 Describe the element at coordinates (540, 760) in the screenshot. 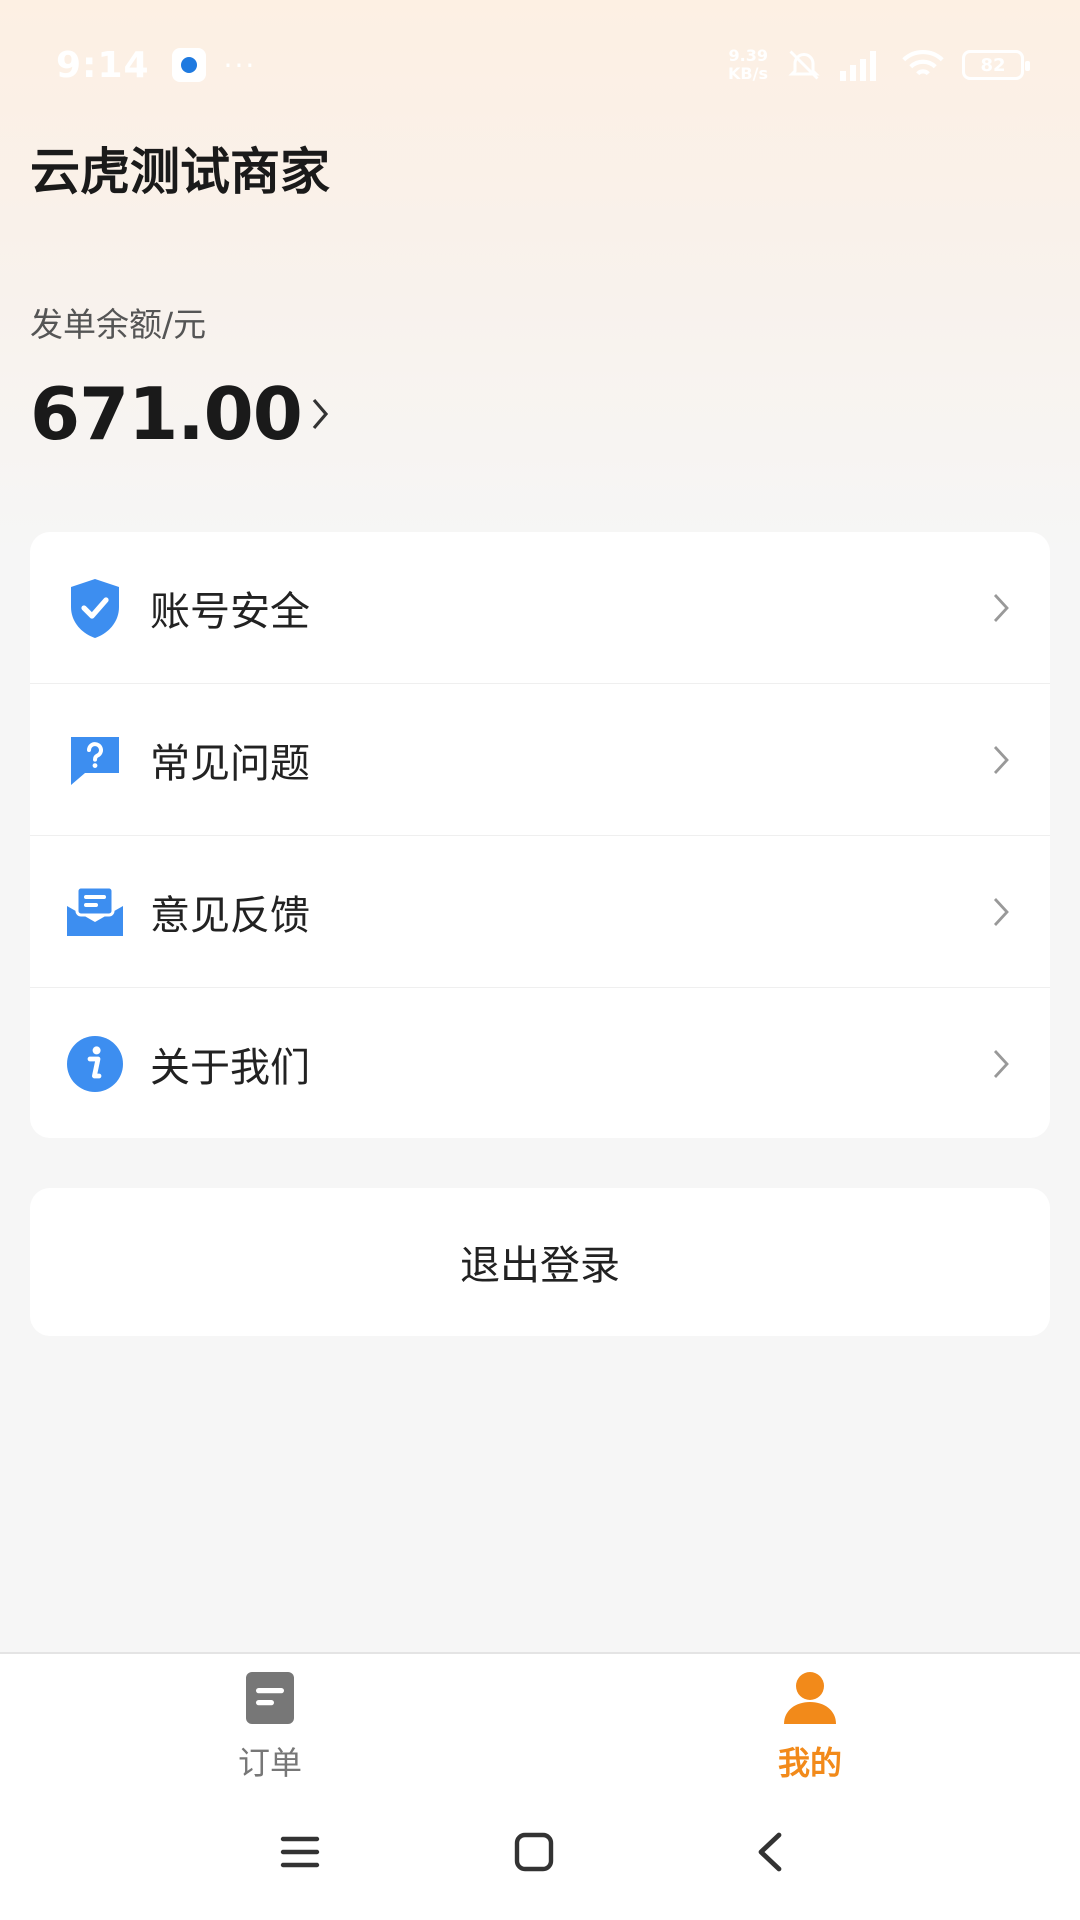

I see `menu-item-faq: 常见问题` at that location.